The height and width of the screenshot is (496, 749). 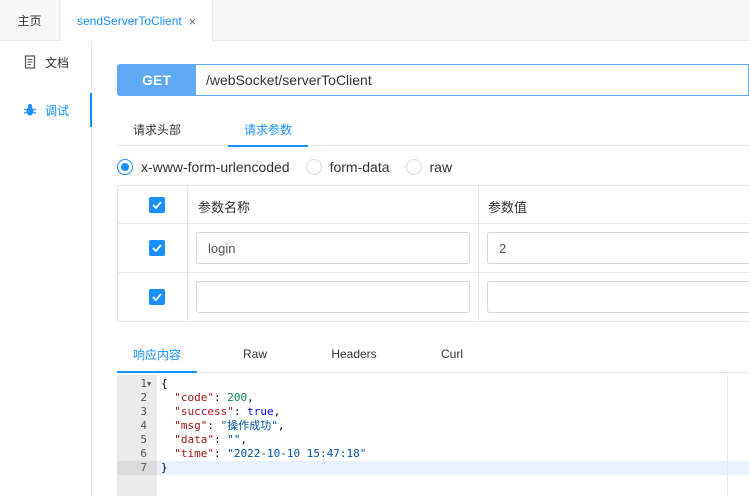 What do you see at coordinates (194, 453) in the screenshot?
I see `code-key: "time"` at bounding box center [194, 453].